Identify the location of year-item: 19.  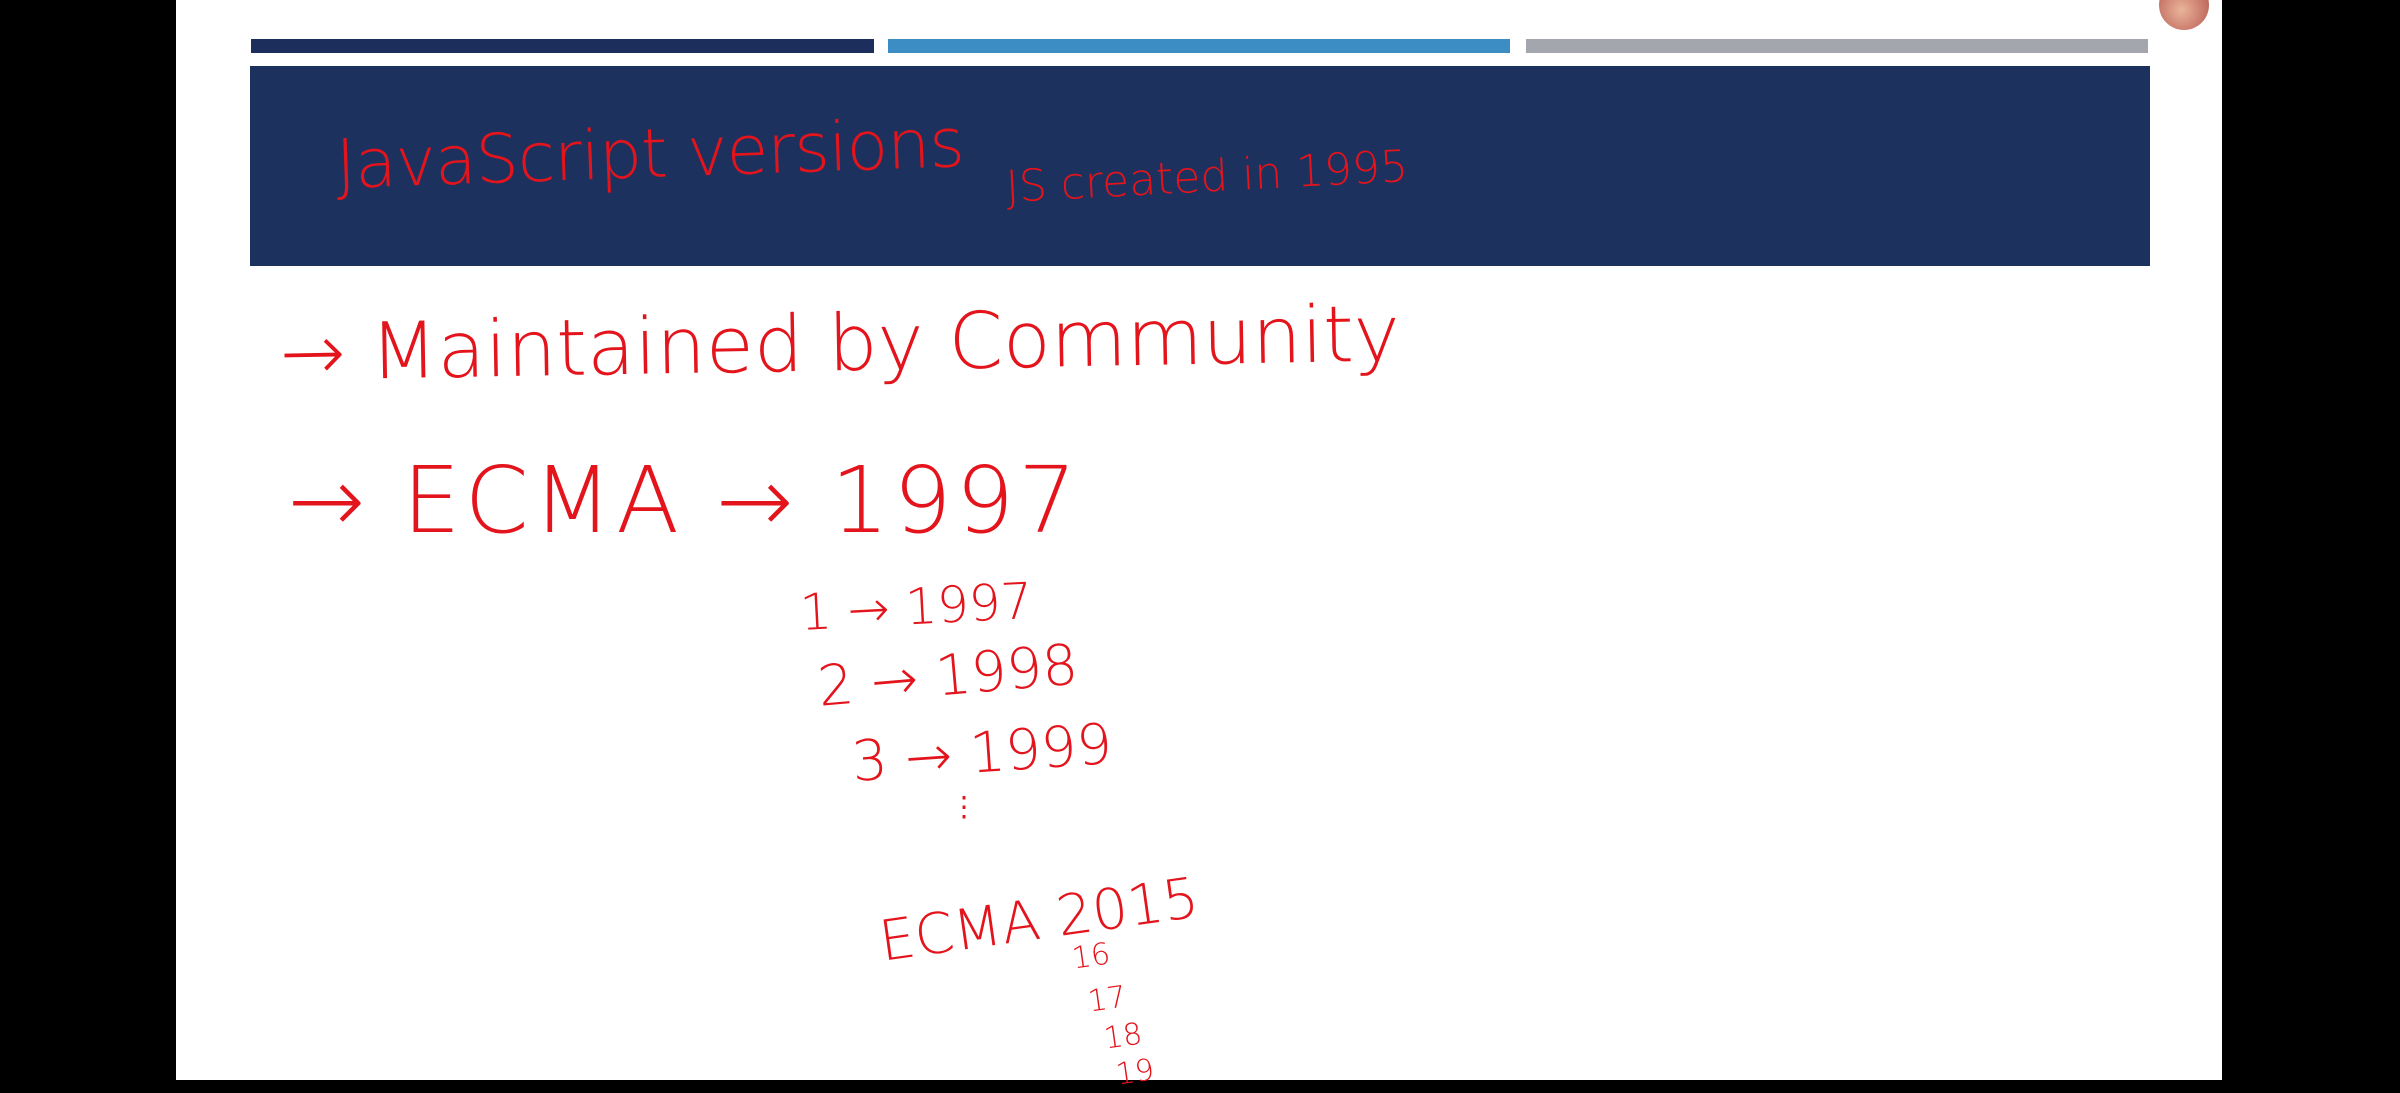
(1135, 1072).